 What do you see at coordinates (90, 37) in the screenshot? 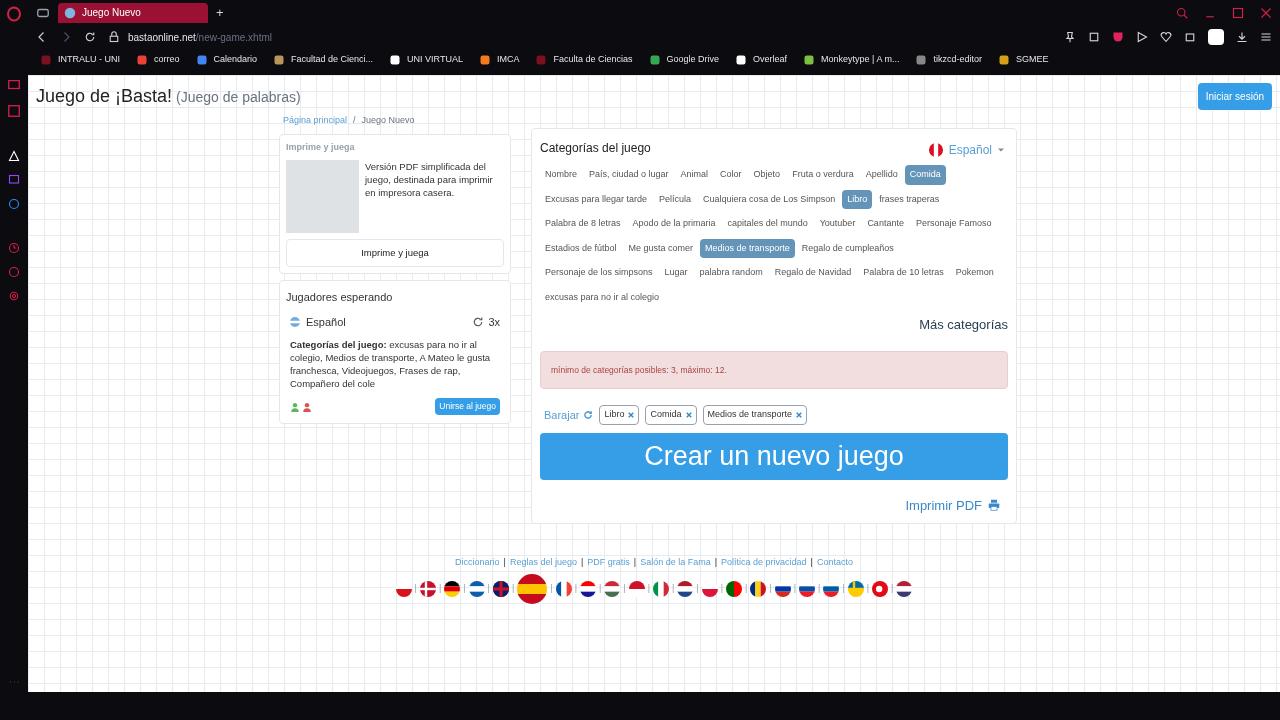
I see `reload-icon` at bounding box center [90, 37].